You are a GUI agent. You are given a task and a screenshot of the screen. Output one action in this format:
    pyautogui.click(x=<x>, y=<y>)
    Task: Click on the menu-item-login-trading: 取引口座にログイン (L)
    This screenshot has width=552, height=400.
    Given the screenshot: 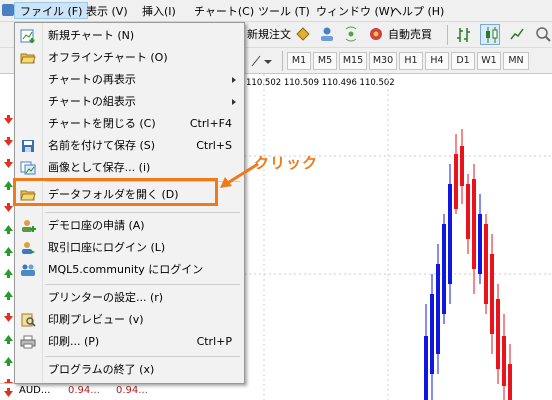 What is the action you would take?
    pyautogui.click(x=129, y=248)
    